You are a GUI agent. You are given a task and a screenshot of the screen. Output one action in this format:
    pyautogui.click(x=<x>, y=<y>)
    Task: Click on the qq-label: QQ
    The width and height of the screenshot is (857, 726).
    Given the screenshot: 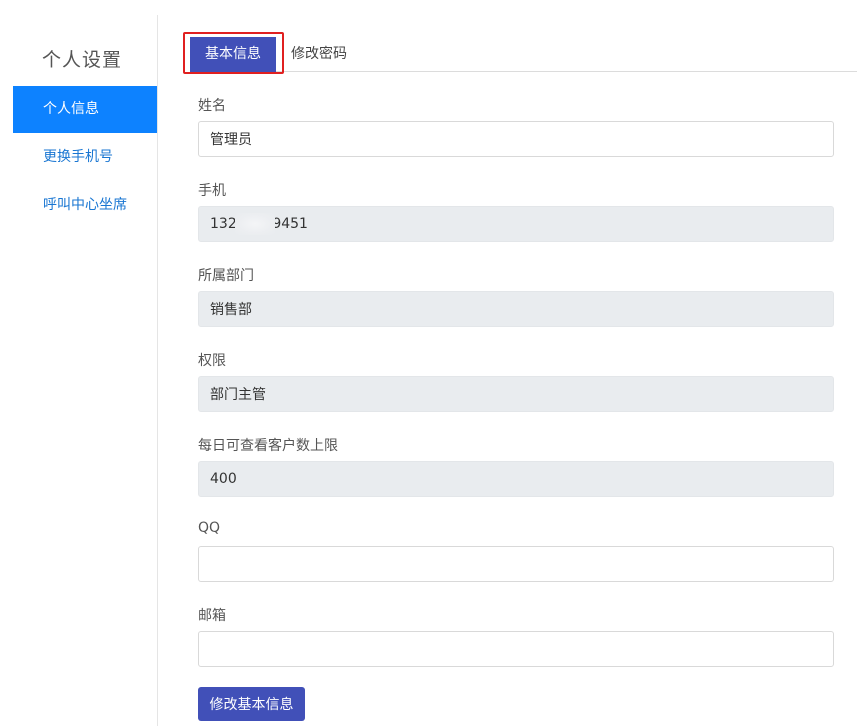 What is the action you would take?
    pyautogui.click(x=209, y=528)
    